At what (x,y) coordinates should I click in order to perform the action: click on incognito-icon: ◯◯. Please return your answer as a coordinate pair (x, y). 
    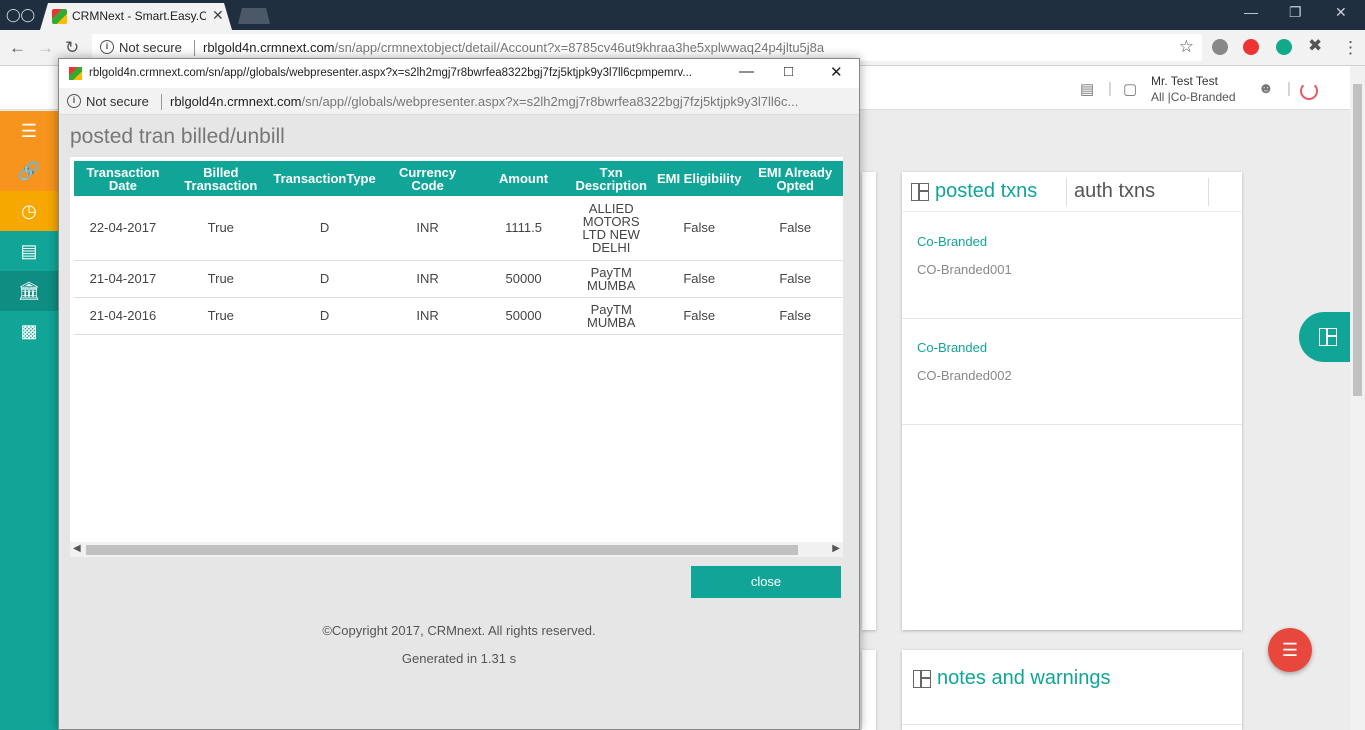
    Looking at the image, I should click on (21, 14).